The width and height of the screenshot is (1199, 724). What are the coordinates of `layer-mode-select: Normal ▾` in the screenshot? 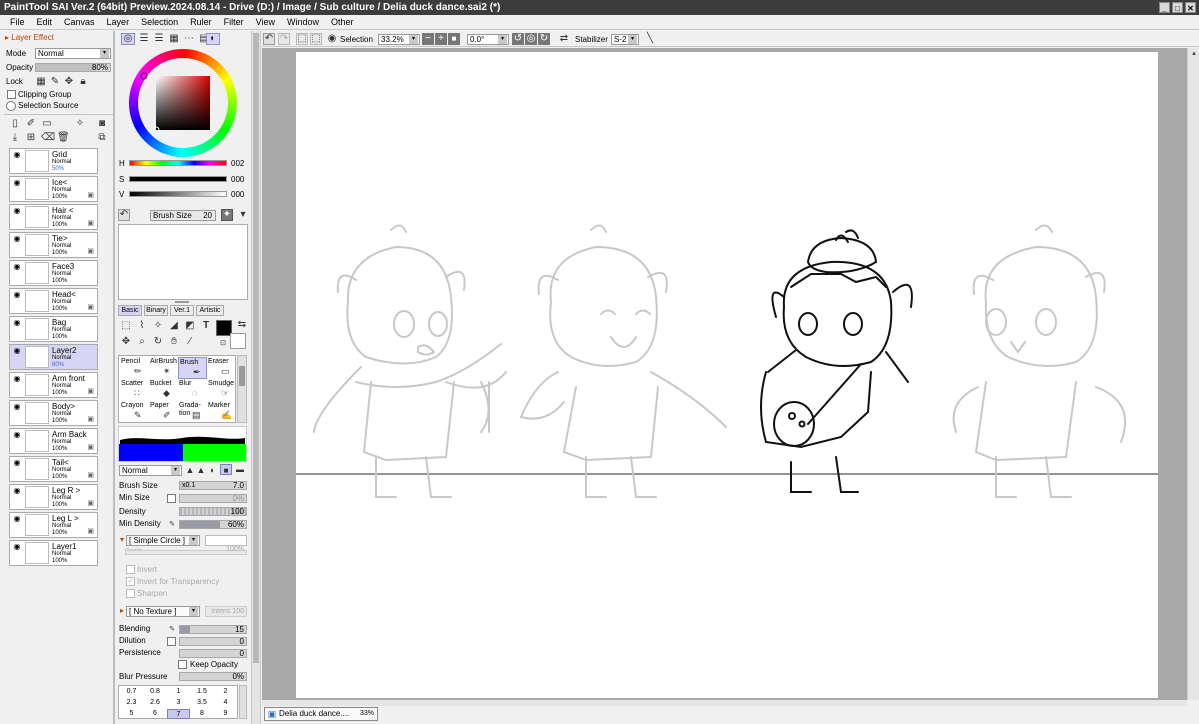 It's located at (73, 53).